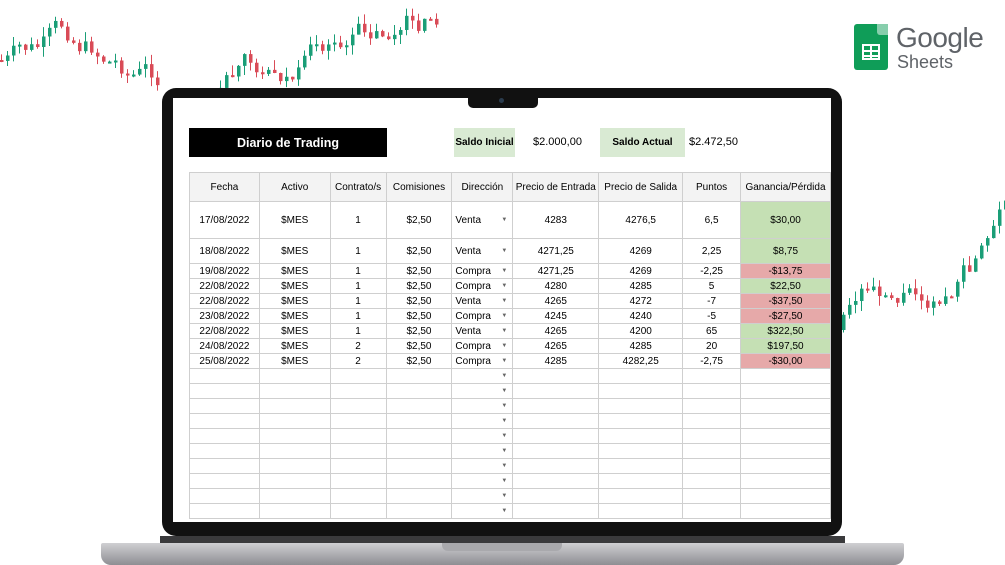 The height and width of the screenshot is (565, 1005). Describe the element at coordinates (641, 331) in the screenshot. I see `cell-salida: 4200` at that location.